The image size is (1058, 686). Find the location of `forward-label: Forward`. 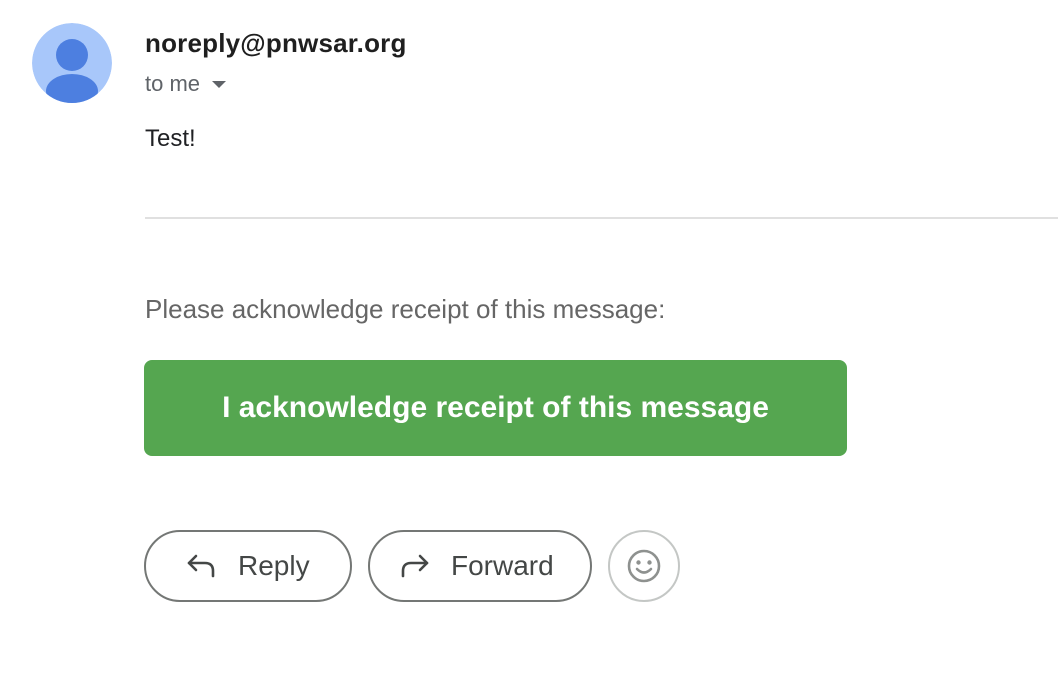

forward-label: Forward is located at coordinates (502, 565).